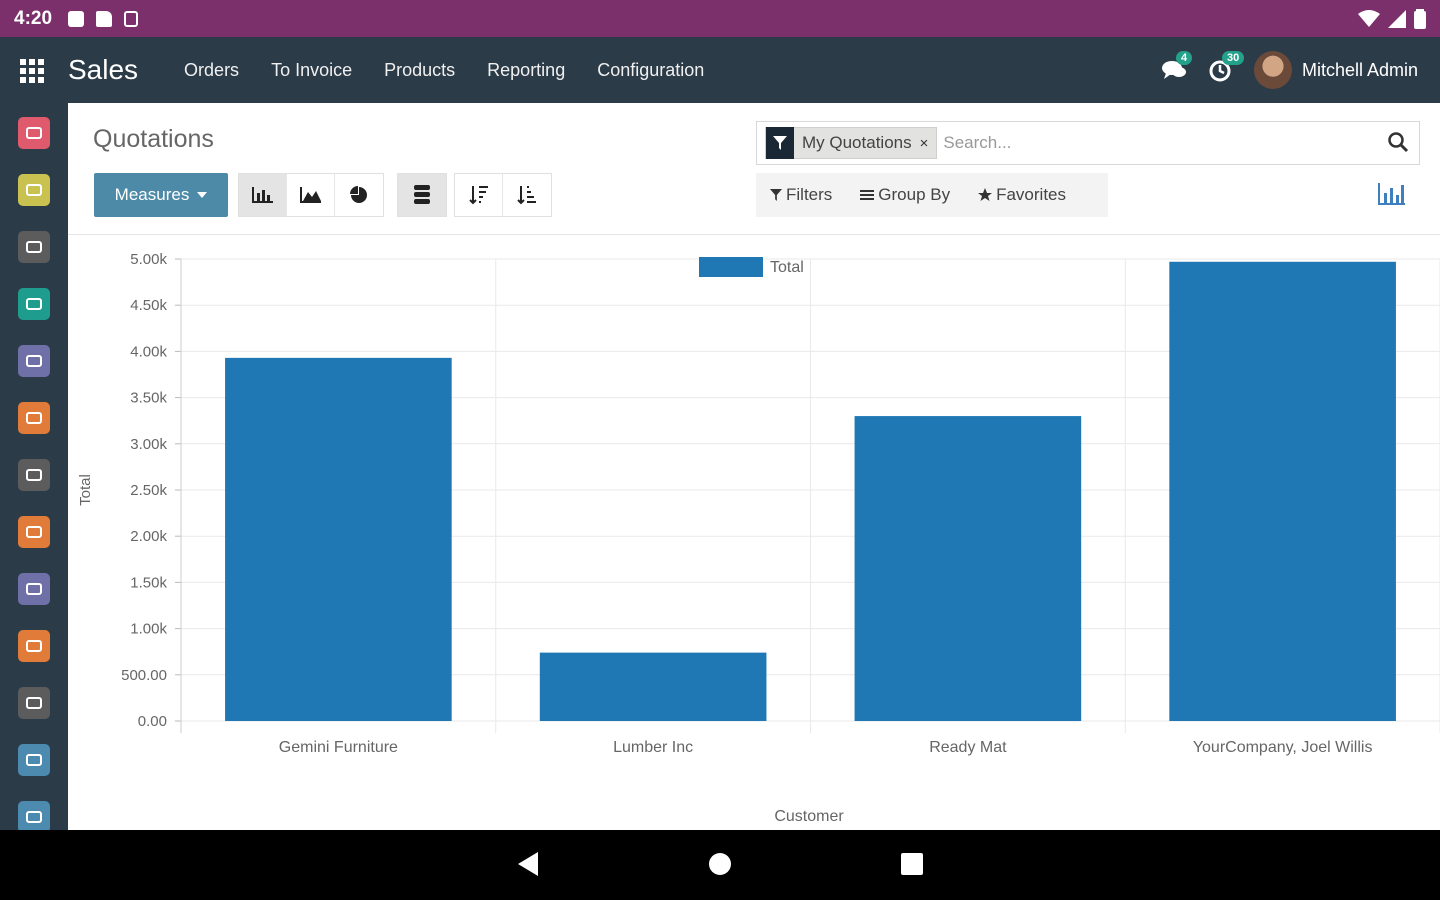 The image size is (1440, 900). What do you see at coordinates (148, 305) in the screenshot?
I see `y-tick-label: 4.50k` at bounding box center [148, 305].